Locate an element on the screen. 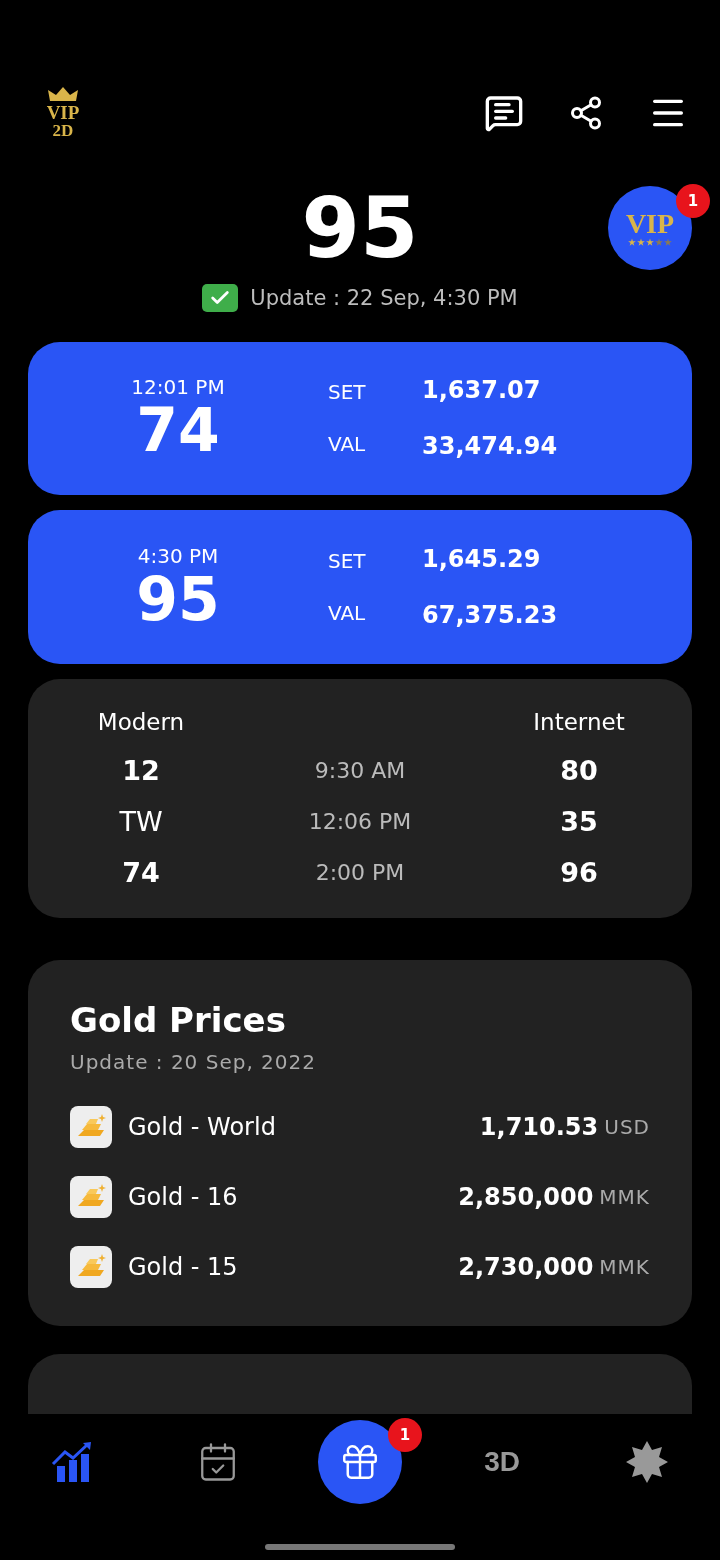 The image size is (720, 1560). val-value: 67,375.23 is located at coordinates (490, 615).